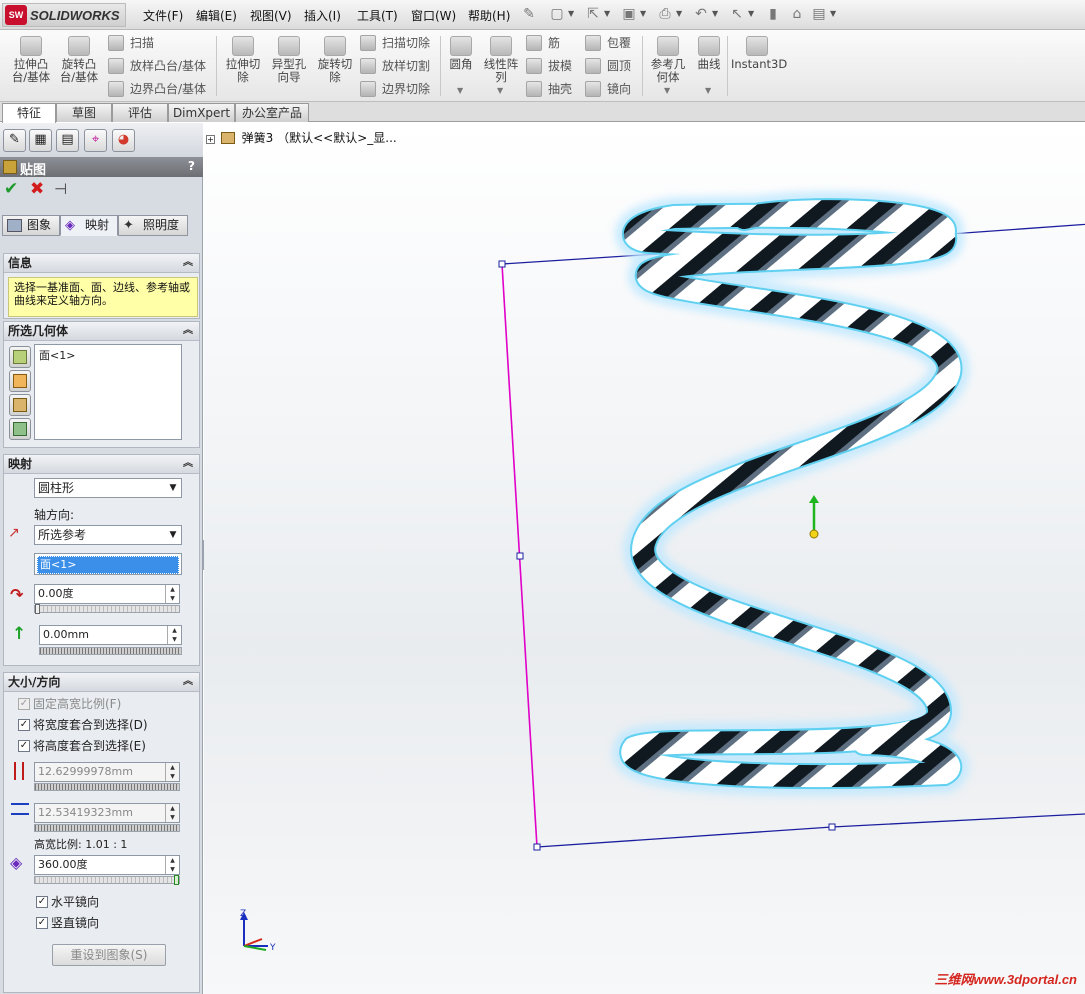 This screenshot has height=994, width=1085. What do you see at coordinates (67, 924) in the screenshot?
I see `vertical-mirror-checkbox: ✓ 竖直镜向` at bounding box center [67, 924].